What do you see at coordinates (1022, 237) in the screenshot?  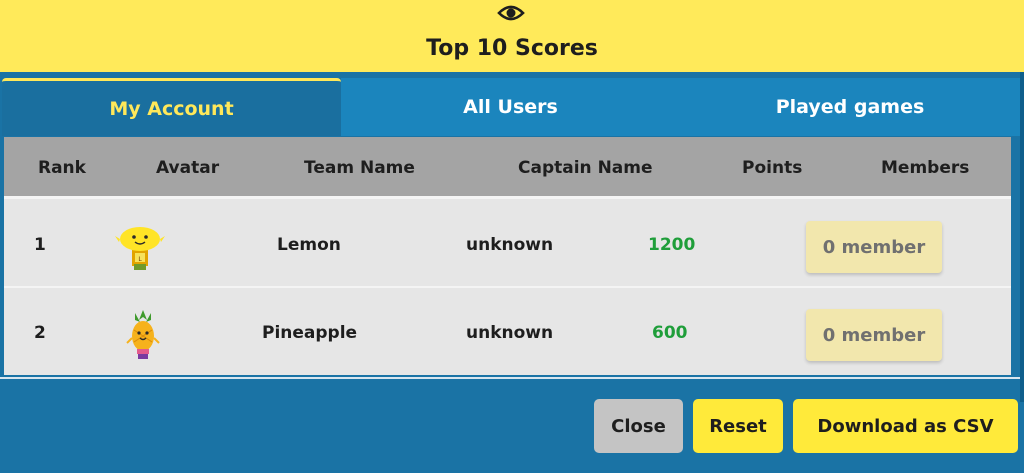 I see `scrollbar-edge` at bounding box center [1022, 237].